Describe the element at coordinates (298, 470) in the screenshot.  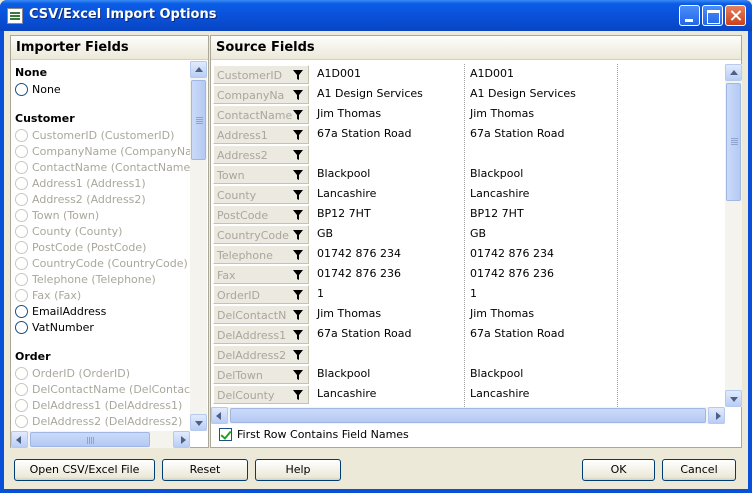
I see `help-button: Help` at that location.